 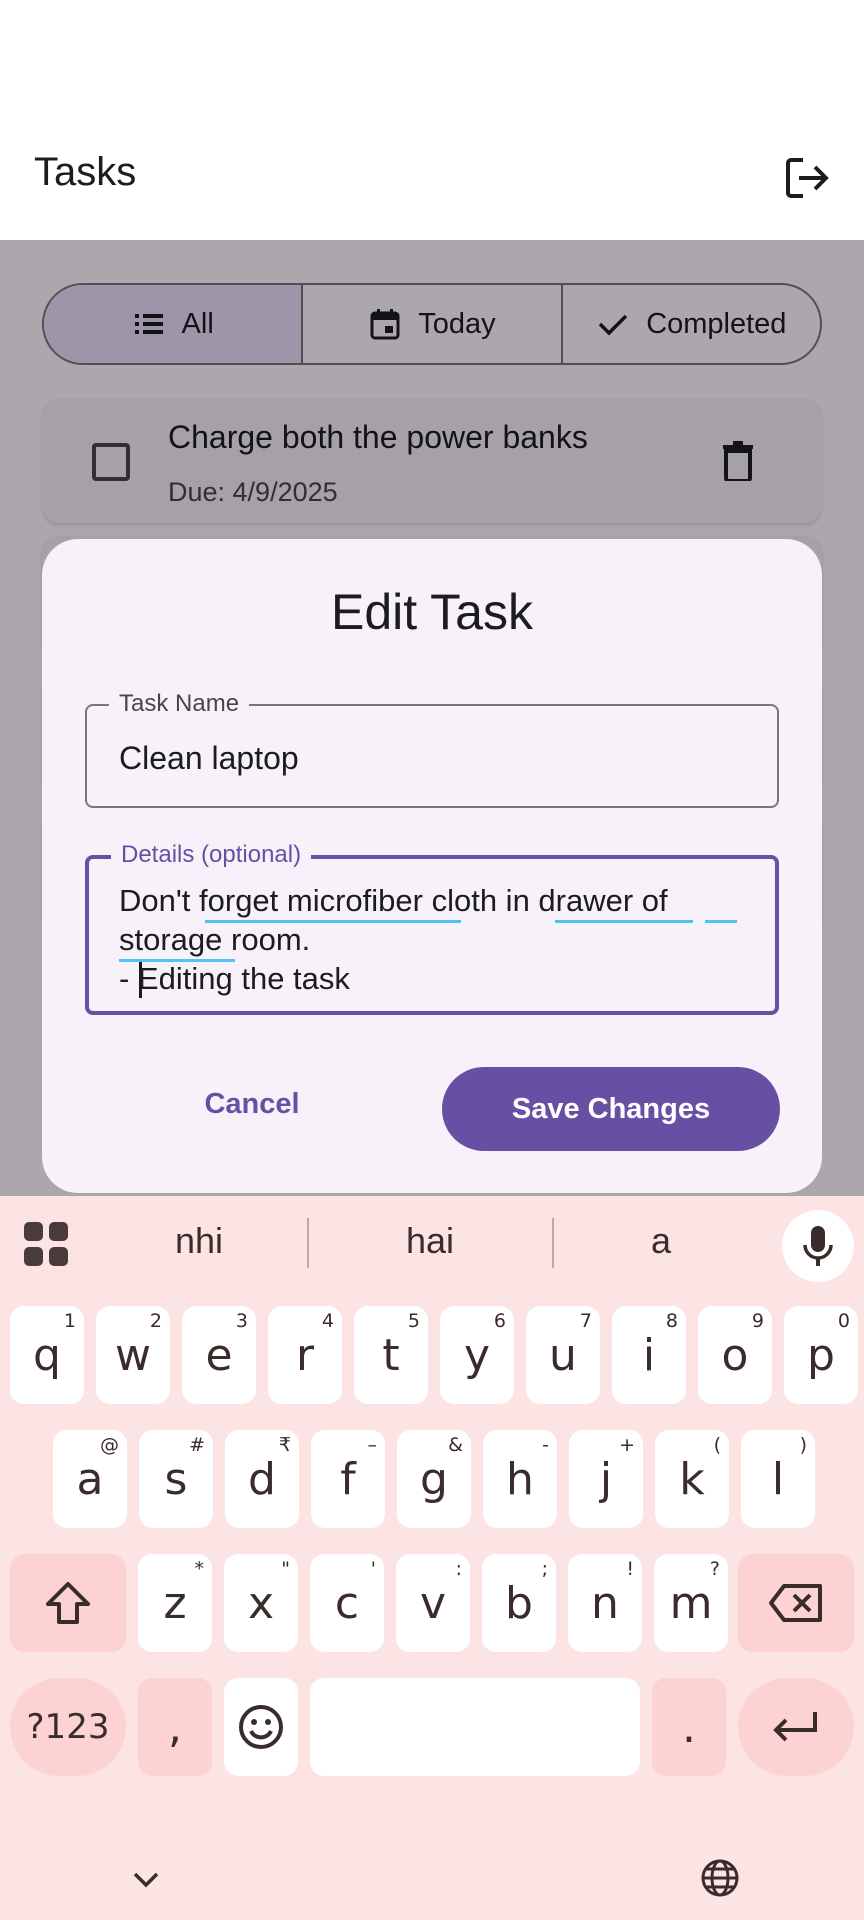 What do you see at coordinates (327, 1321) in the screenshot?
I see `key-secondary-symbol: 4` at bounding box center [327, 1321].